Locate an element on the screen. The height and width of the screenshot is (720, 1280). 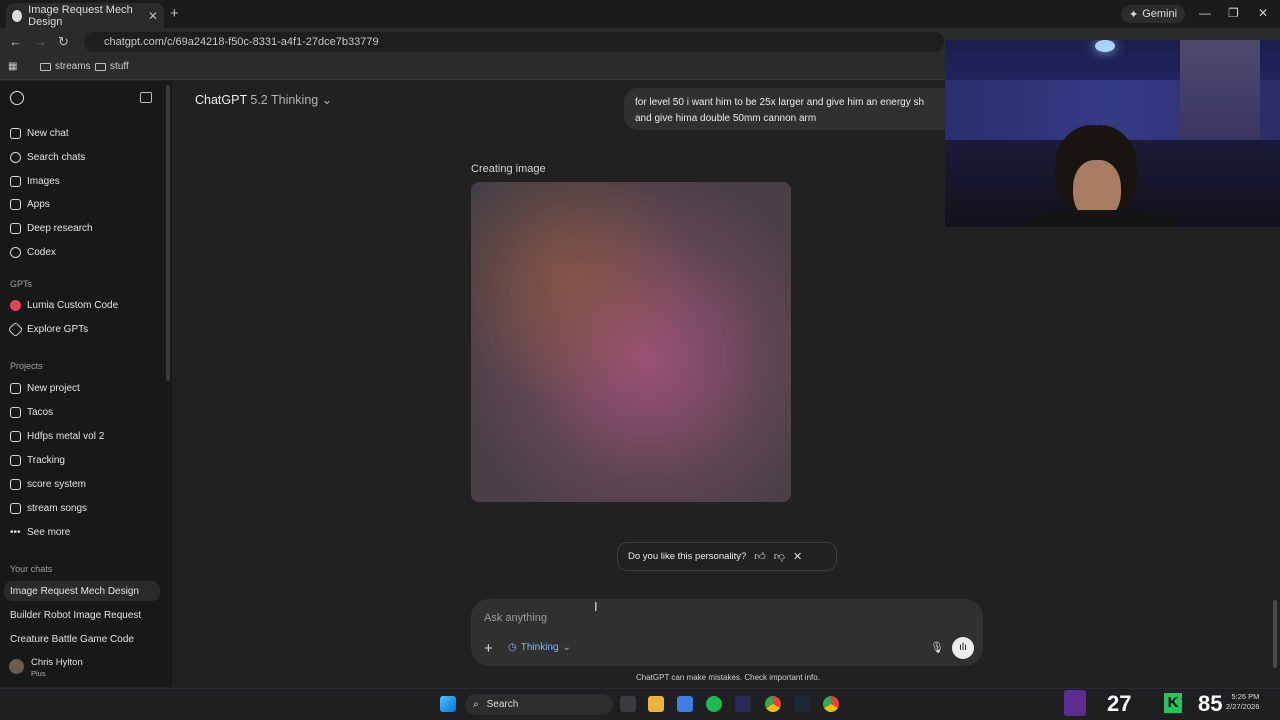
twitch-icon is located at coordinates (1075, 703).